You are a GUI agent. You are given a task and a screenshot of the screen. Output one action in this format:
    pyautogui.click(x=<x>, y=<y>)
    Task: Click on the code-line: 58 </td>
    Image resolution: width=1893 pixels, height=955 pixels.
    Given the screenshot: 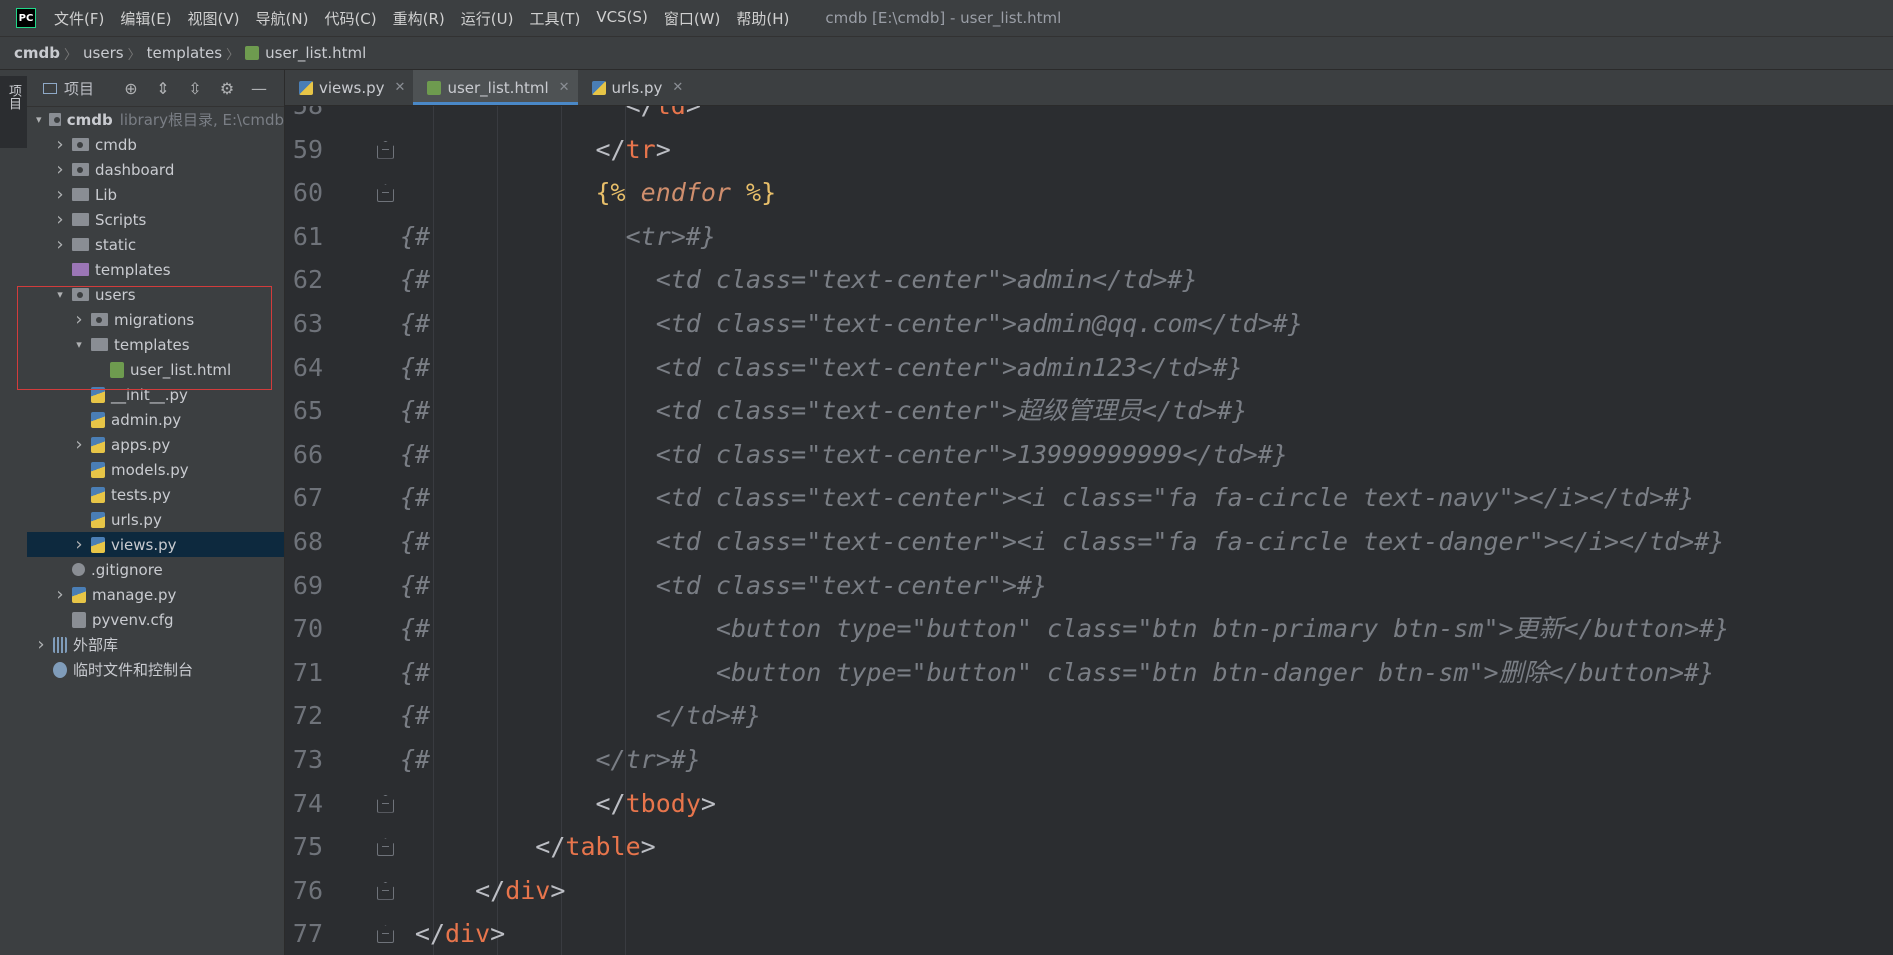 What is the action you would take?
    pyautogui.click(x=1089, y=117)
    